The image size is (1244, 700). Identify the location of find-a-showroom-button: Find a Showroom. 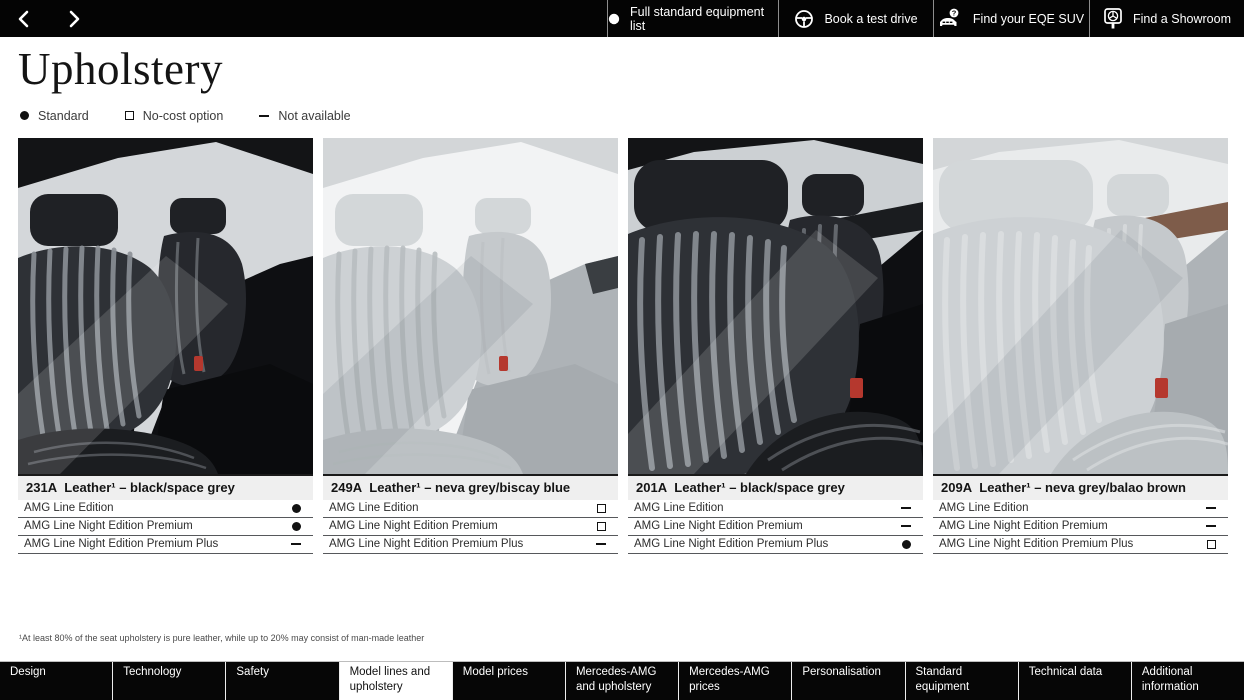
(1166, 18).